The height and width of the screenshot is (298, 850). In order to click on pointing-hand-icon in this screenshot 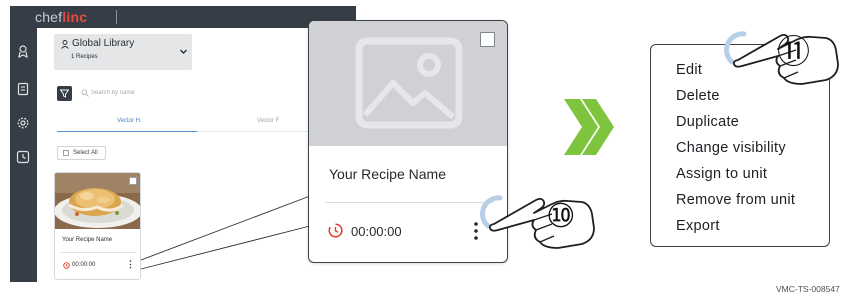, I will do `click(537, 222)`.